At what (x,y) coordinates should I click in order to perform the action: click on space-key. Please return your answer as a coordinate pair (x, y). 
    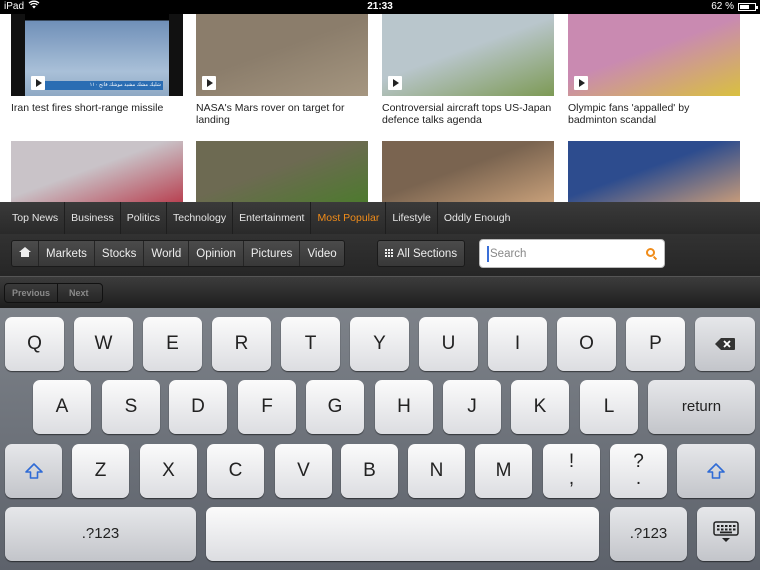
    Looking at the image, I should click on (402, 534).